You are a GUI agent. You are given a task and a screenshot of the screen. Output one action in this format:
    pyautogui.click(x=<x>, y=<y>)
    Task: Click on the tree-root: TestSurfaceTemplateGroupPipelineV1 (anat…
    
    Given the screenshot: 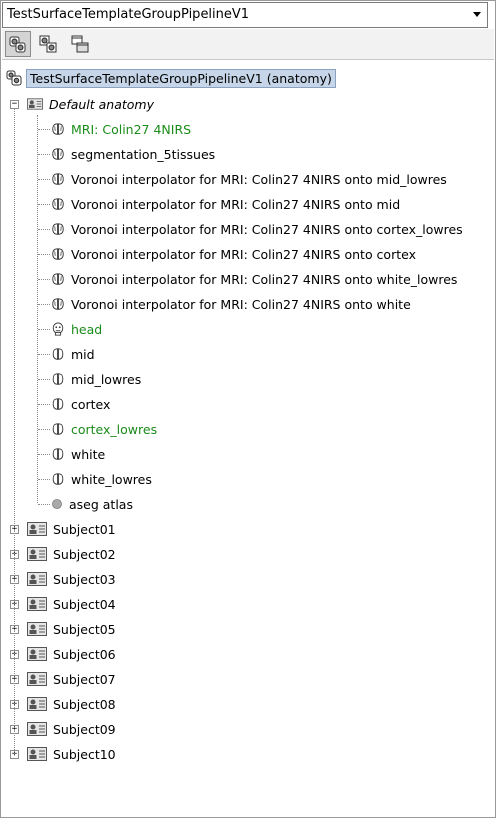 What is the action you would take?
    pyautogui.click(x=171, y=78)
    